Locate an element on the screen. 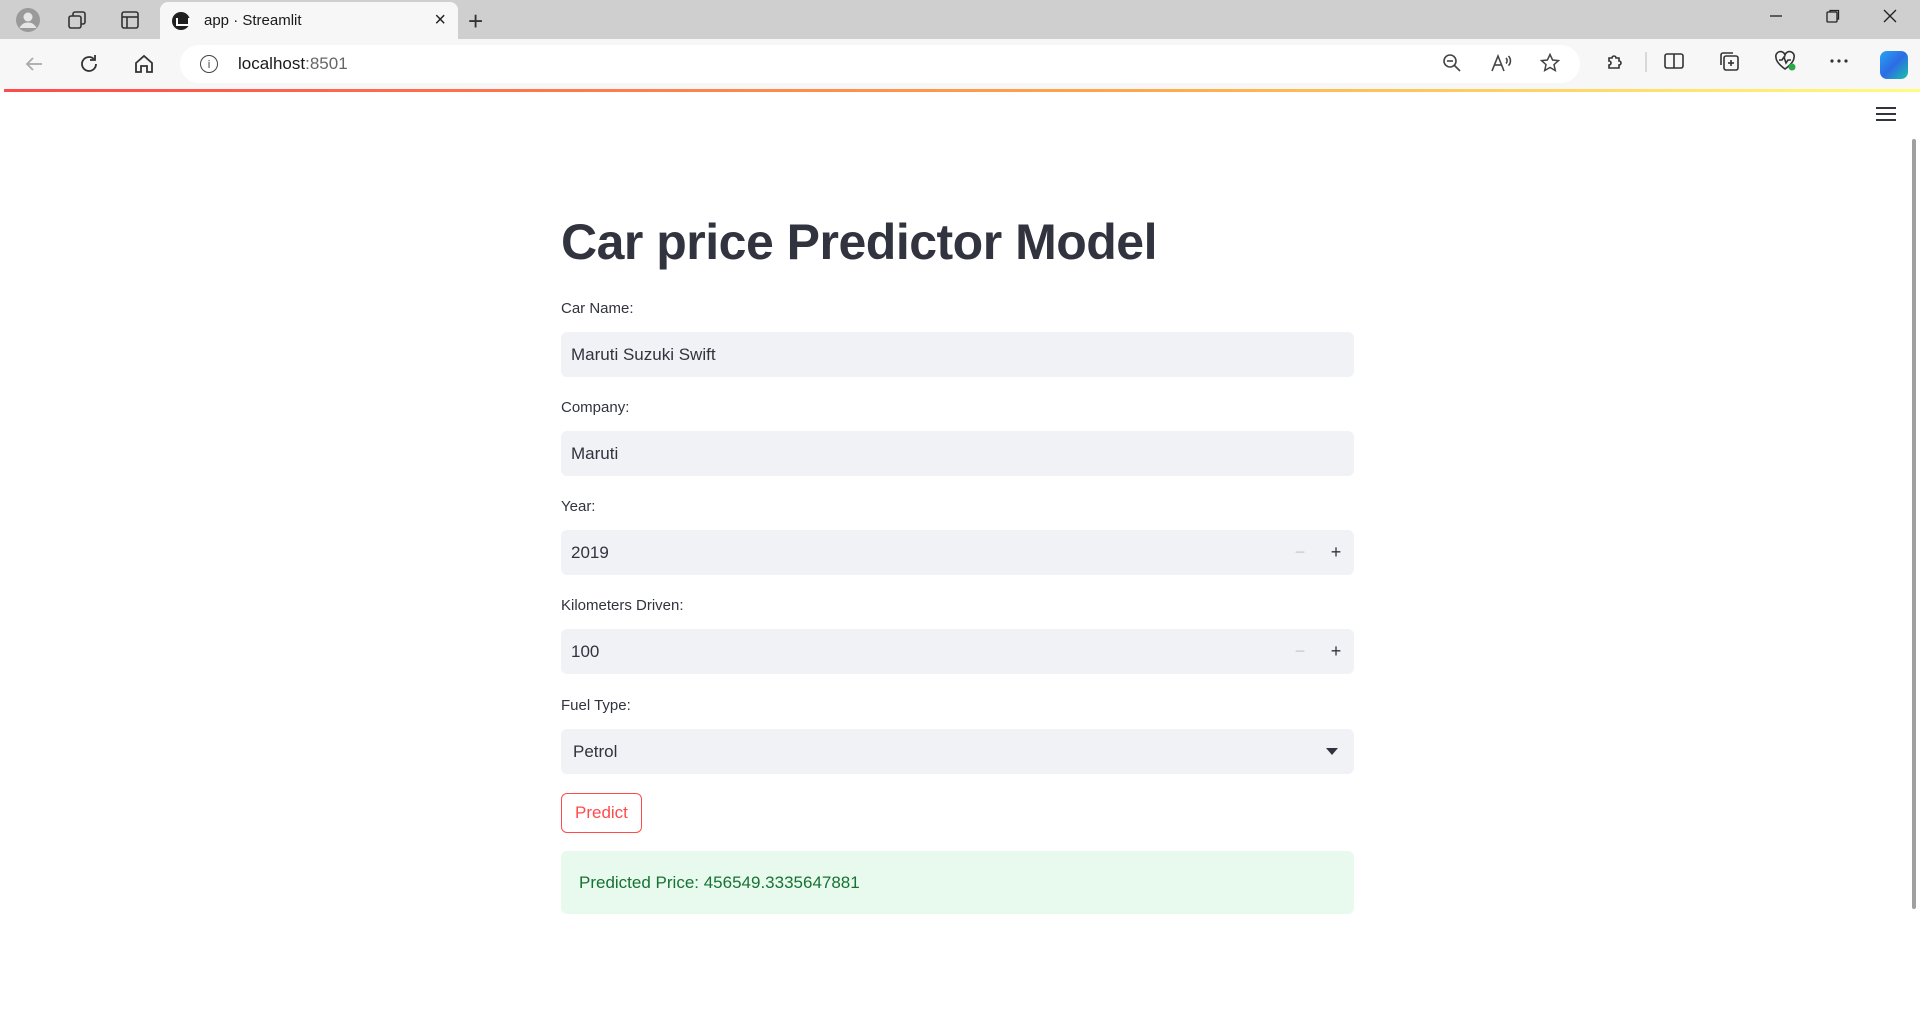 The image size is (1920, 1013). kms-number-input: 100 − + is located at coordinates (957, 651).